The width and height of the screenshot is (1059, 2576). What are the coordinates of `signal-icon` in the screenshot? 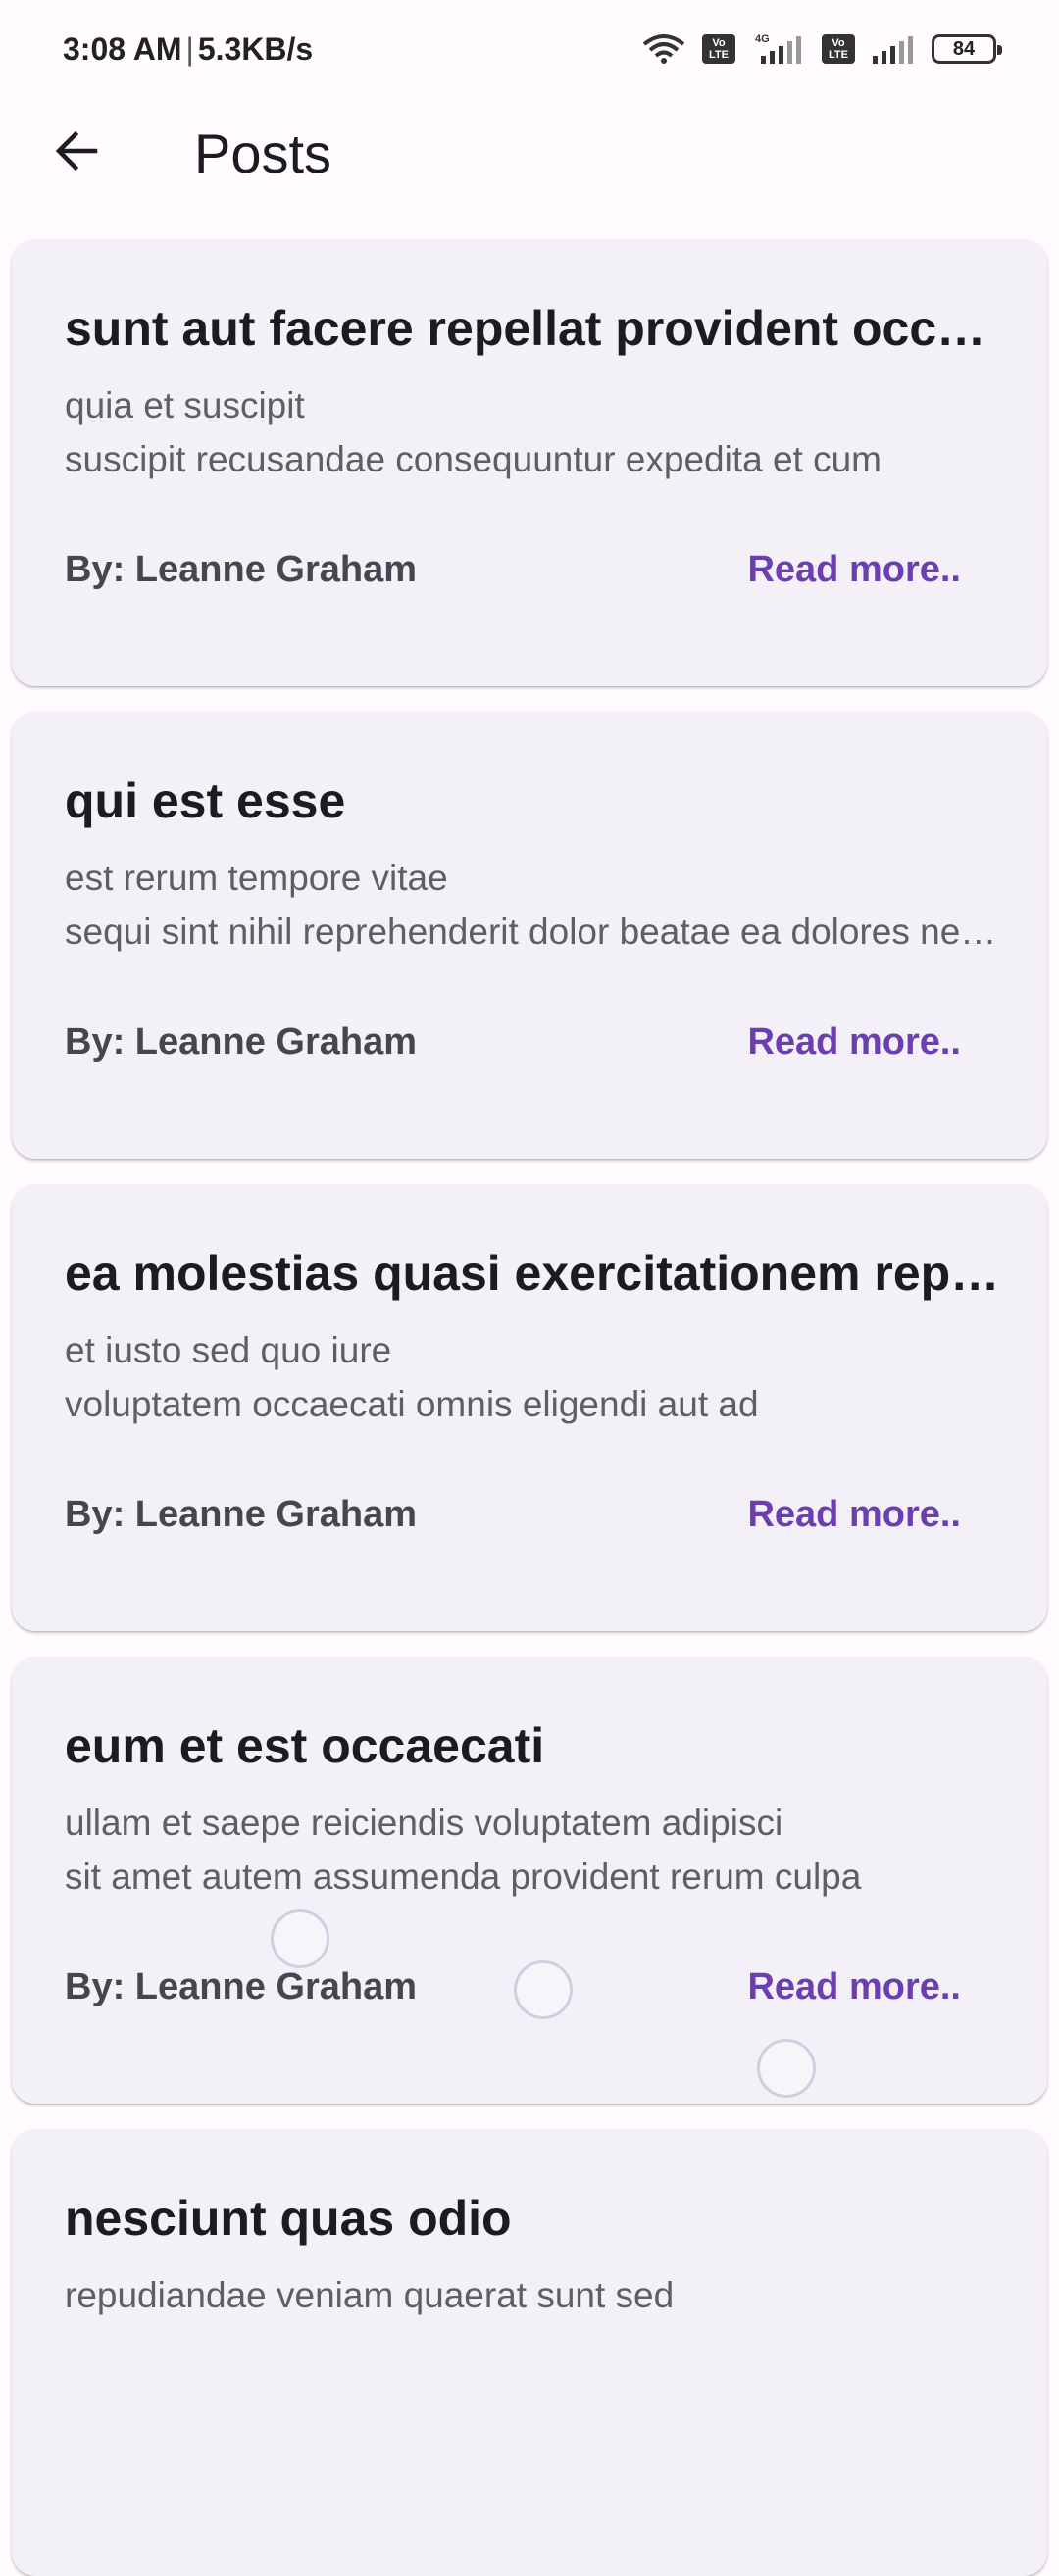 It's located at (893, 49).